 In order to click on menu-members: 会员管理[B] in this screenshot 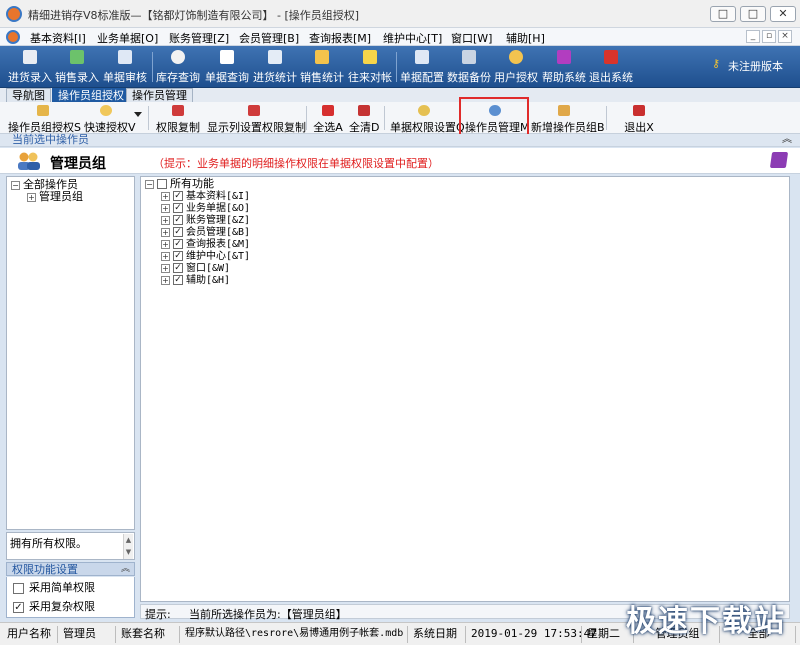, I will do `click(269, 38)`.